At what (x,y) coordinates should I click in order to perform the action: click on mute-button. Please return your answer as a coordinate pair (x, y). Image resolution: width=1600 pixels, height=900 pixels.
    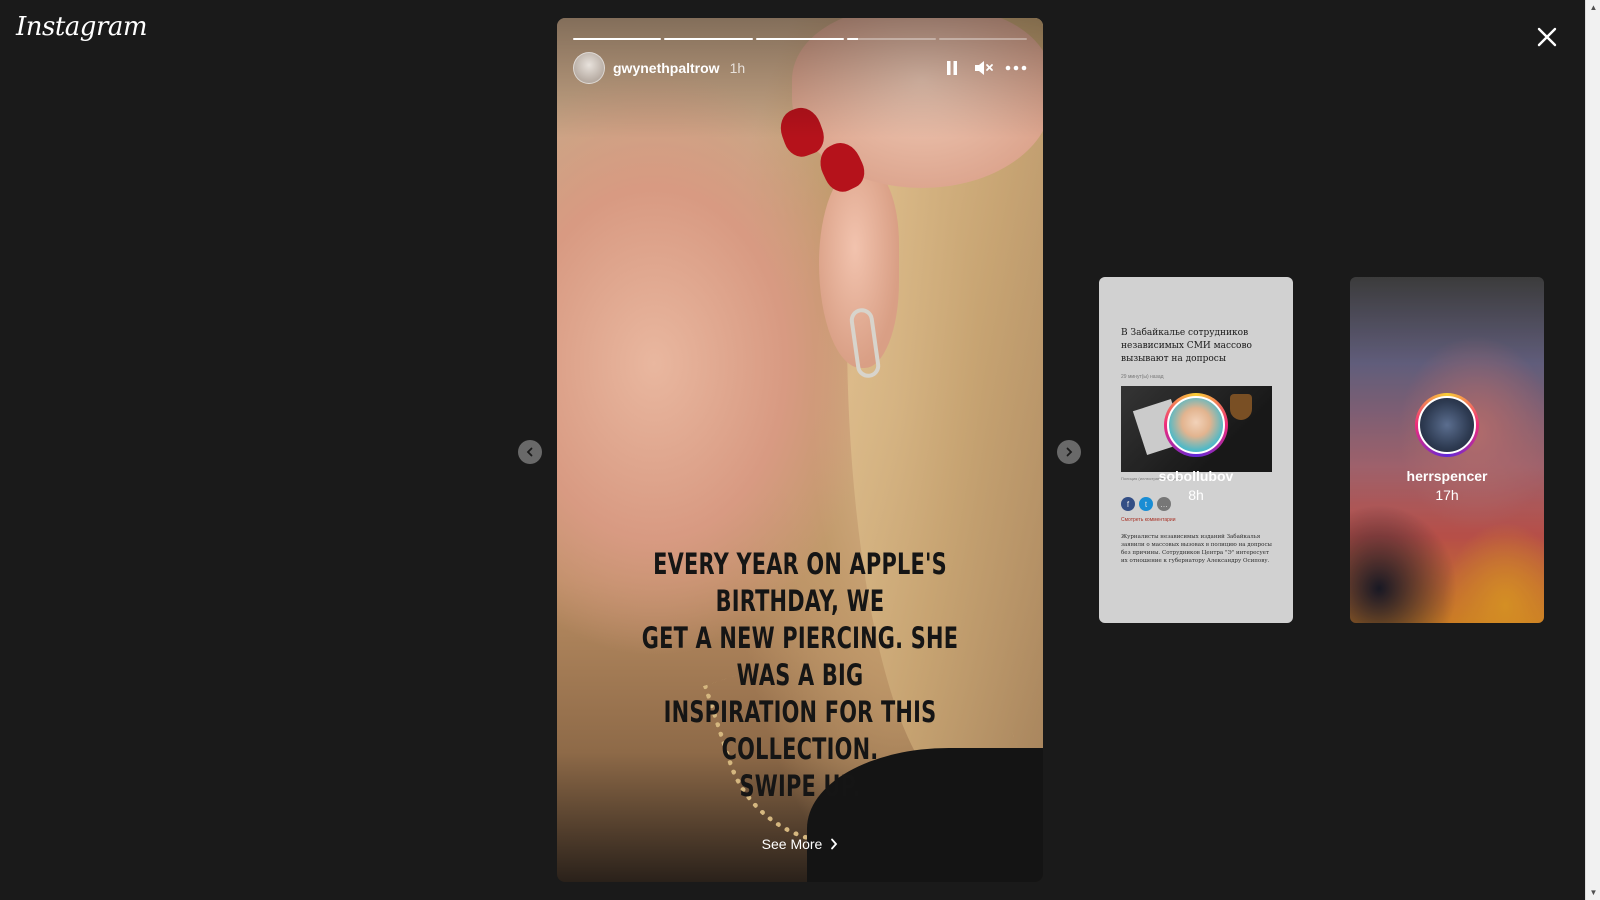
    Looking at the image, I should click on (984, 68).